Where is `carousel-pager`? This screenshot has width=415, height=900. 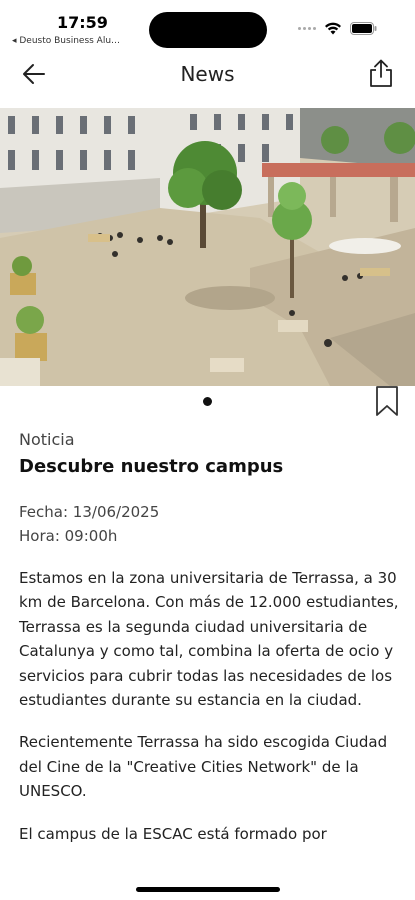 carousel-pager is located at coordinates (207, 401).